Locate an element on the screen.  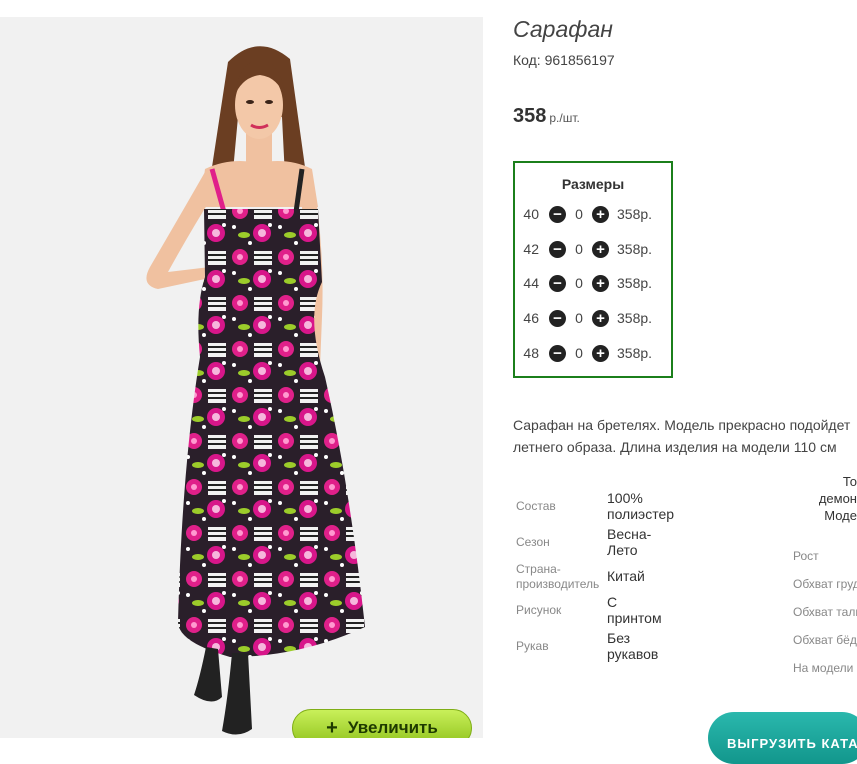
size-label: 44 is located at coordinates (531, 283).